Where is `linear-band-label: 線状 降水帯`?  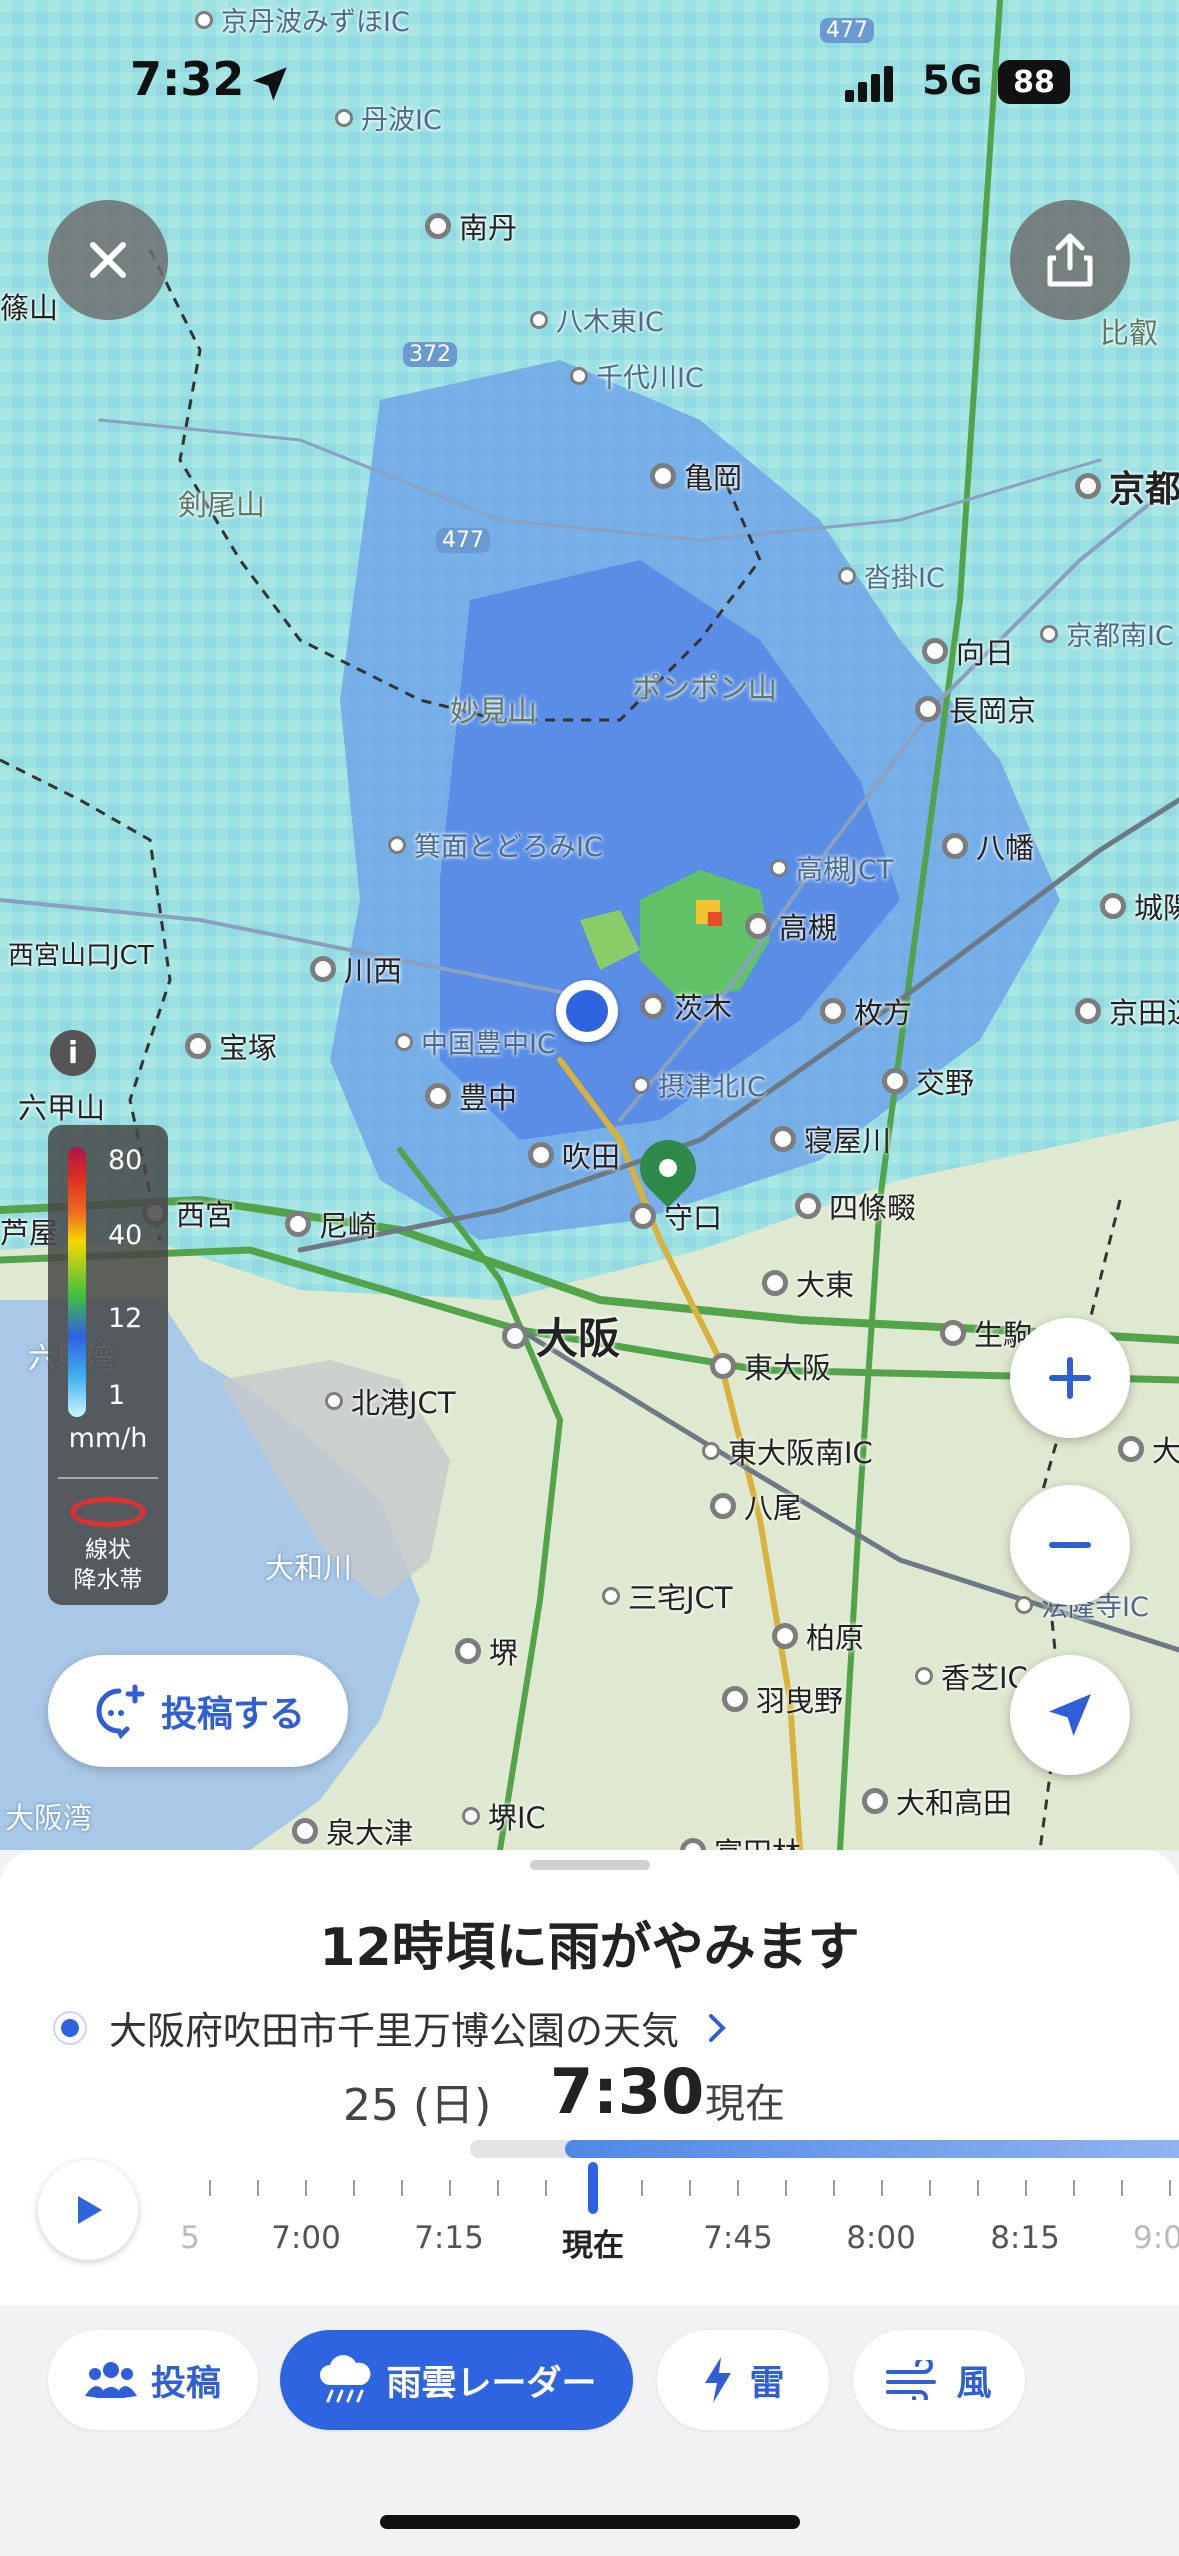
linear-band-label: 線状 降水帯 is located at coordinates (108, 1565).